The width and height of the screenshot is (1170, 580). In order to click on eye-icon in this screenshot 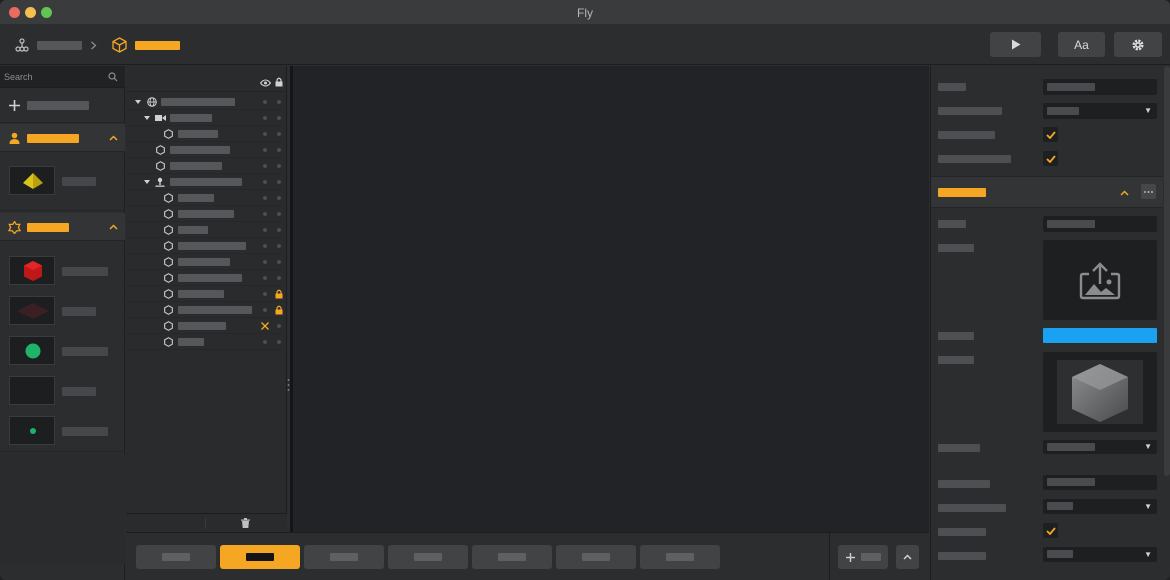, I will do `click(265, 83)`.